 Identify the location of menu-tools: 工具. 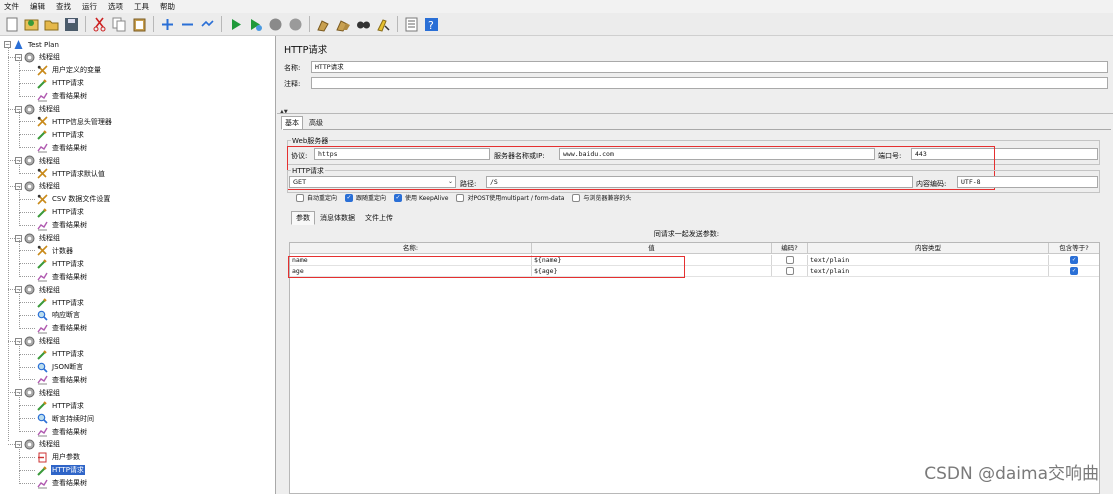
(141, 6).